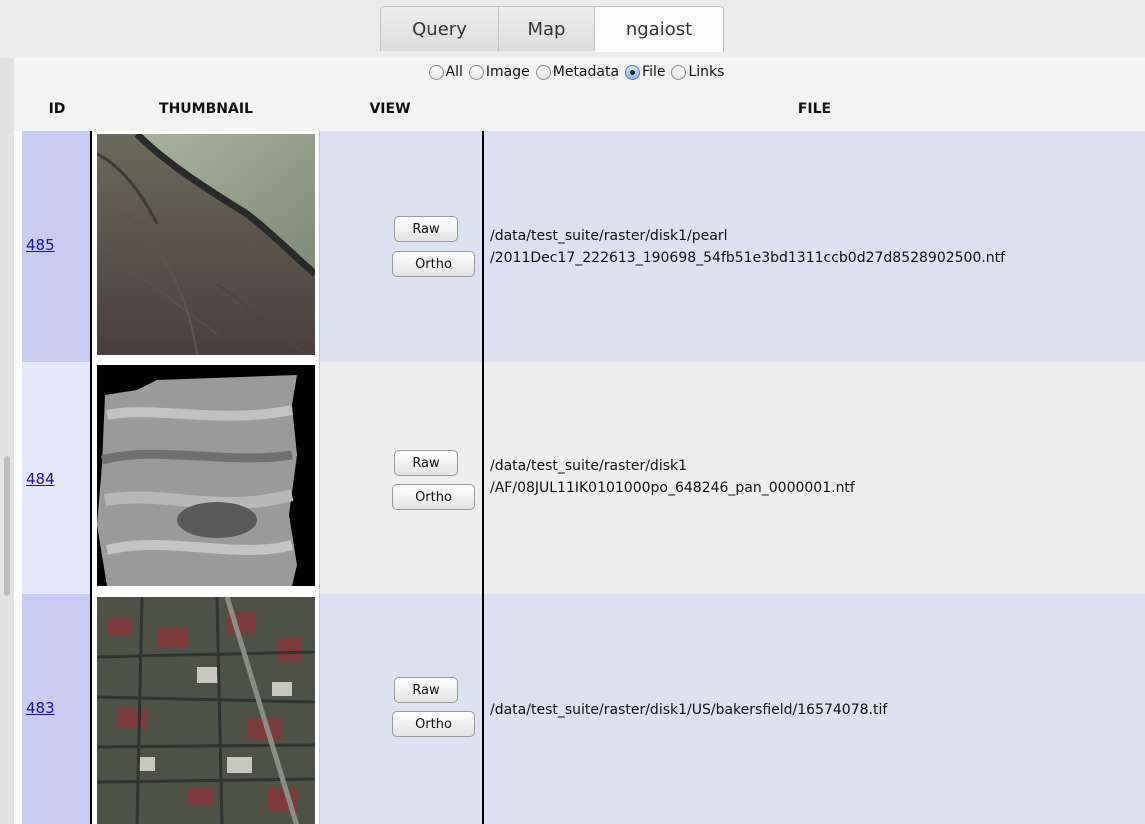  I want to click on thumbnail-image-panchromatic, so click(206, 475).